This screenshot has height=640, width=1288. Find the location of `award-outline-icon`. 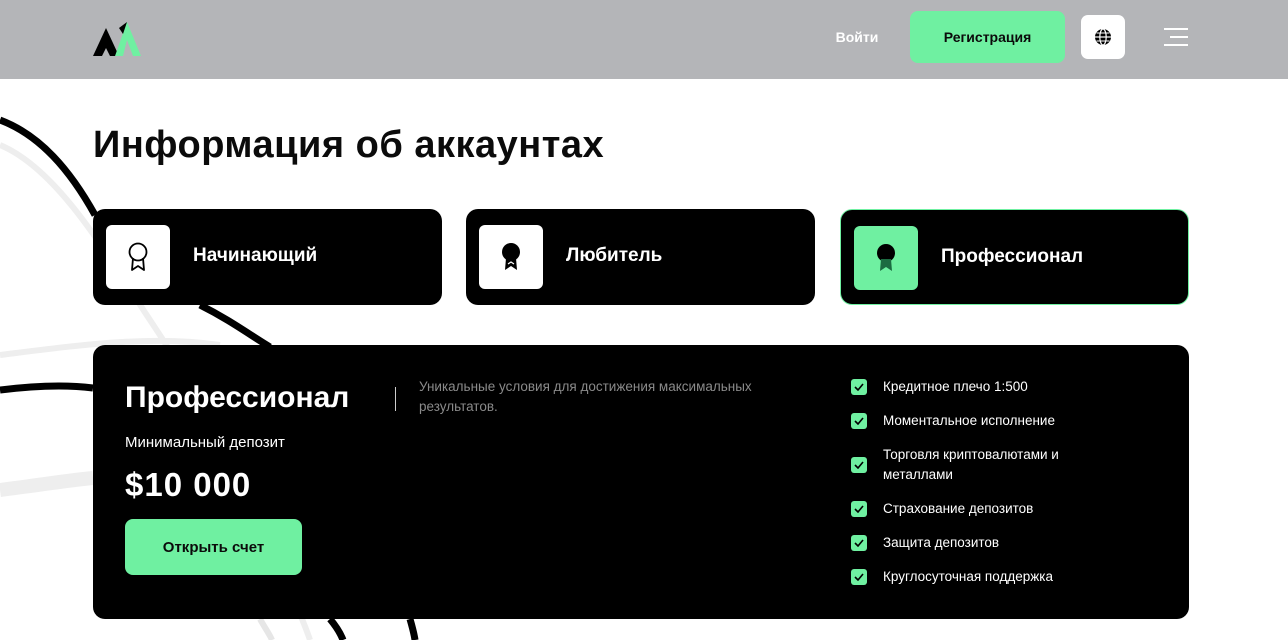

award-outline-icon is located at coordinates (138, 256).